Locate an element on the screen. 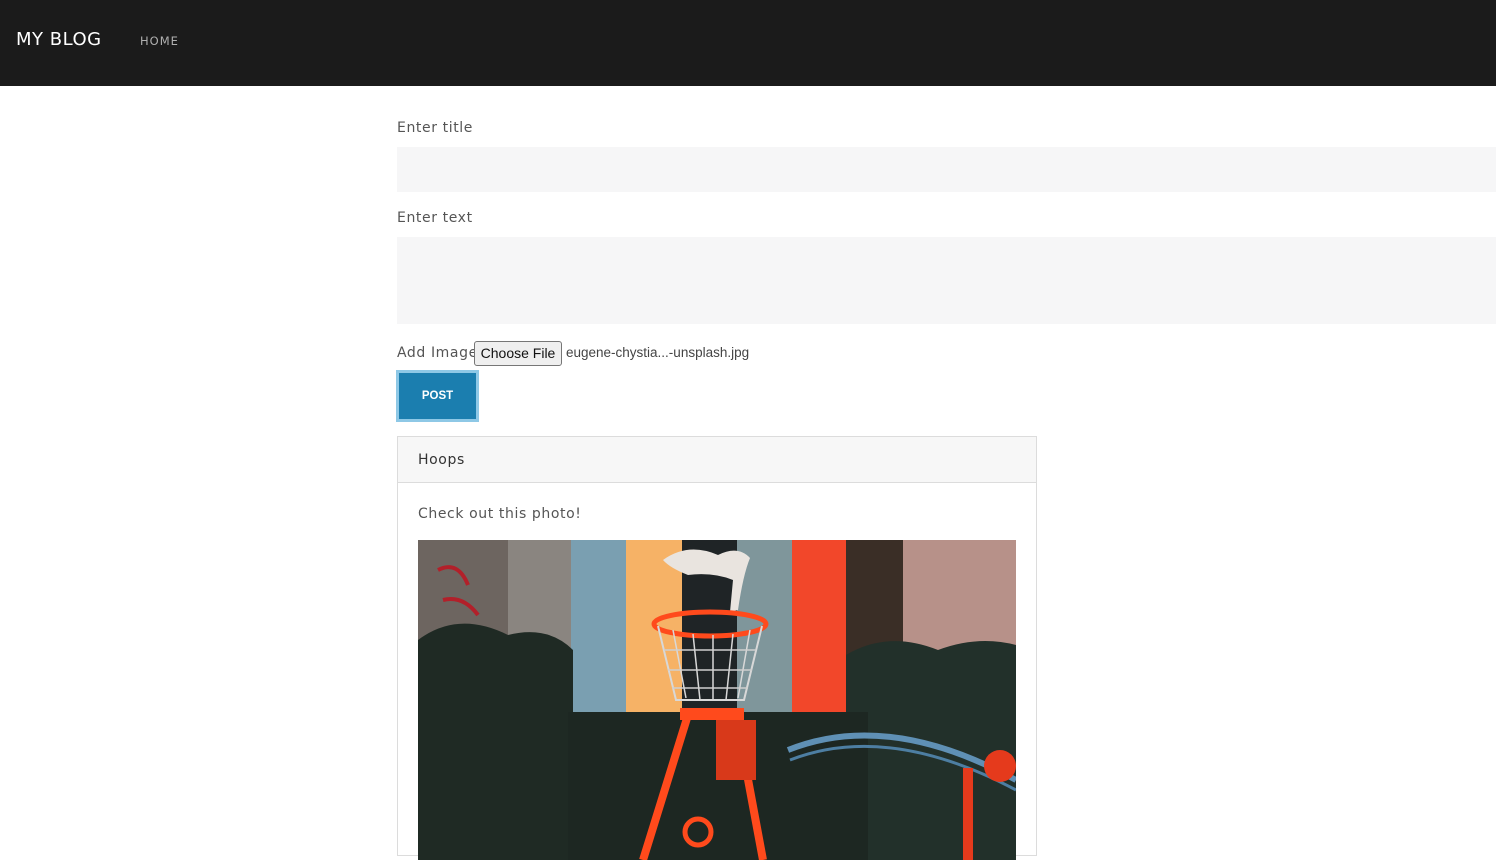 The image size is (1496, 860). post-image is located at coordinates (717, 700).